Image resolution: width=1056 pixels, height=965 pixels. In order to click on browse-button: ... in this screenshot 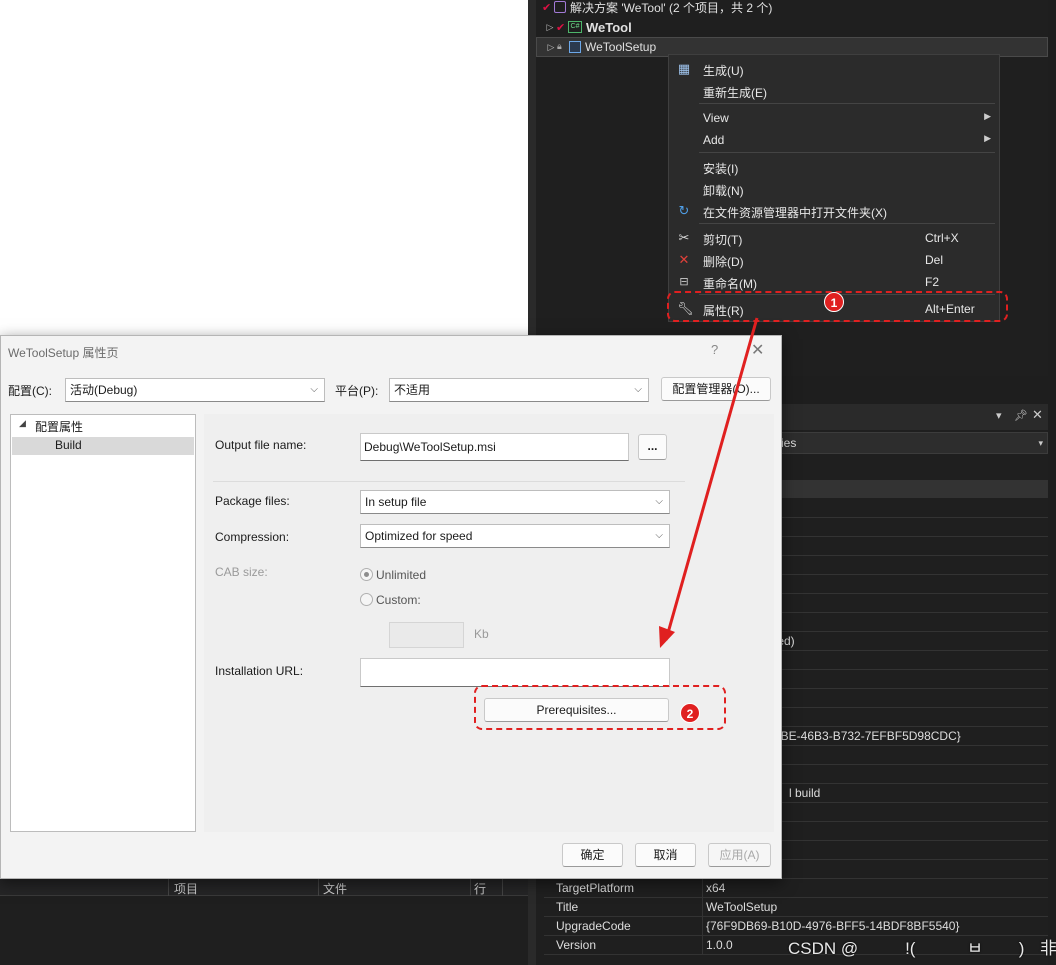, I will do `click(652, 447)`.